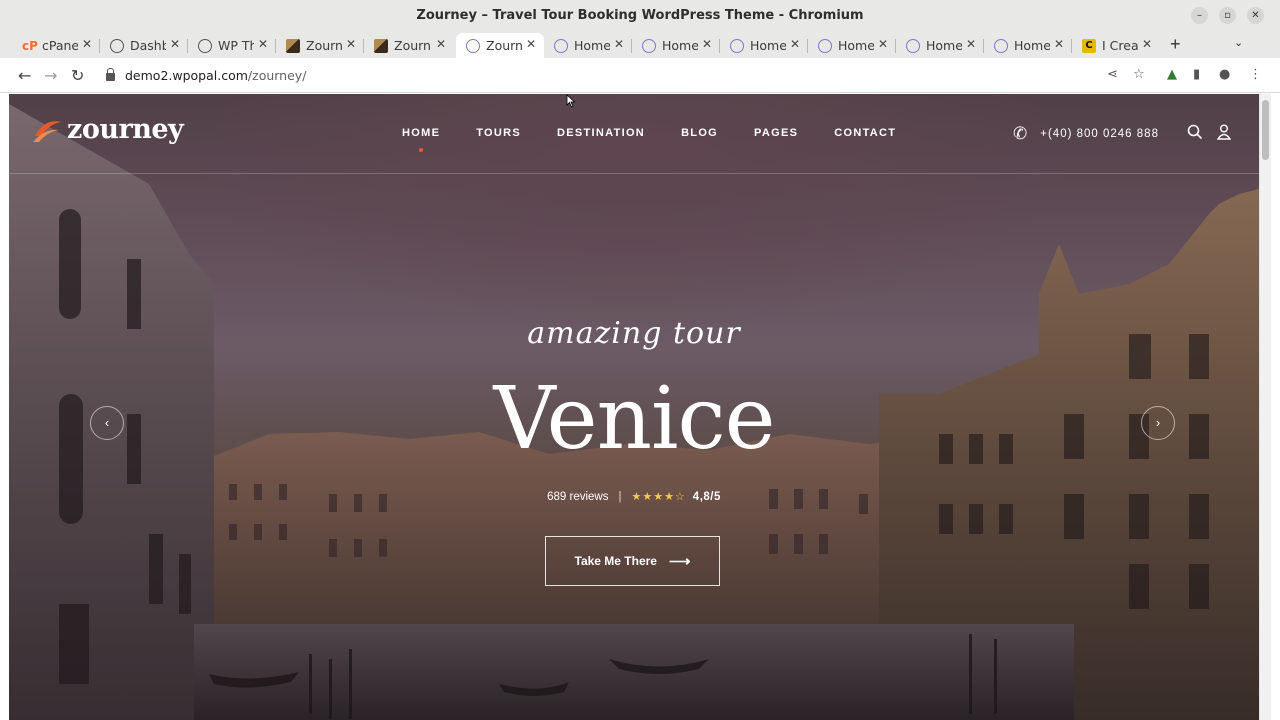 The image size is (1280, 720). I want to click on tab-zourney-1: Zourney ✕, so click(320, 45).